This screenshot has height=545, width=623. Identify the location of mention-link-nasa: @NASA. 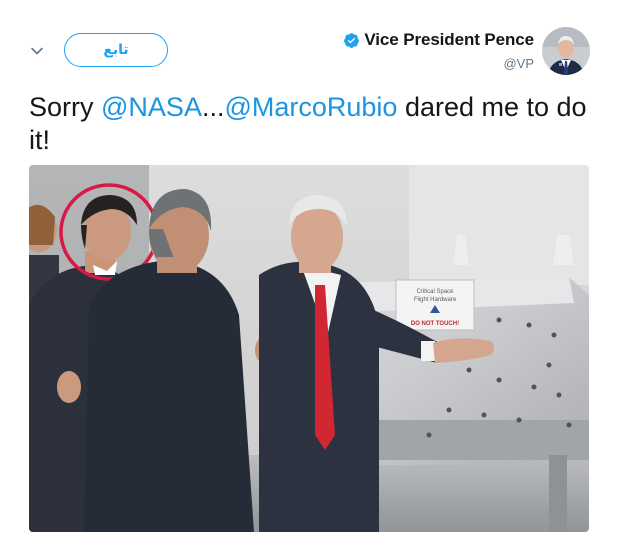
(151, 107).